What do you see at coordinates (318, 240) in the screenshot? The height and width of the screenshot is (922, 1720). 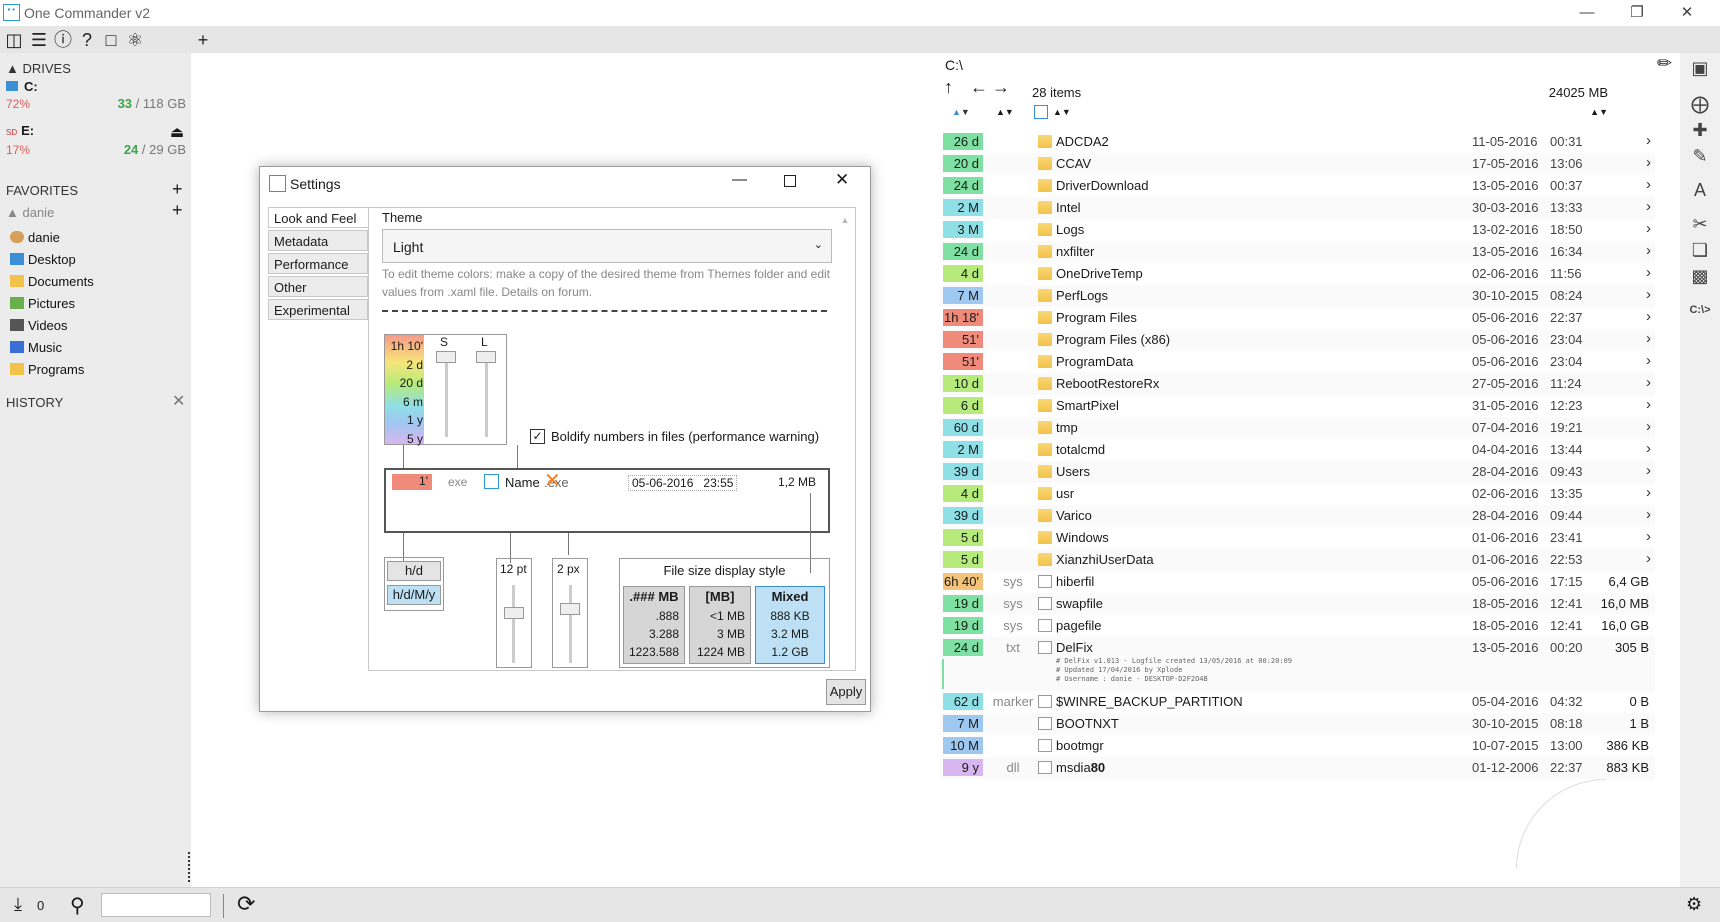 I see `tab-metadata: Metadata` at bounding box center [318, 240].